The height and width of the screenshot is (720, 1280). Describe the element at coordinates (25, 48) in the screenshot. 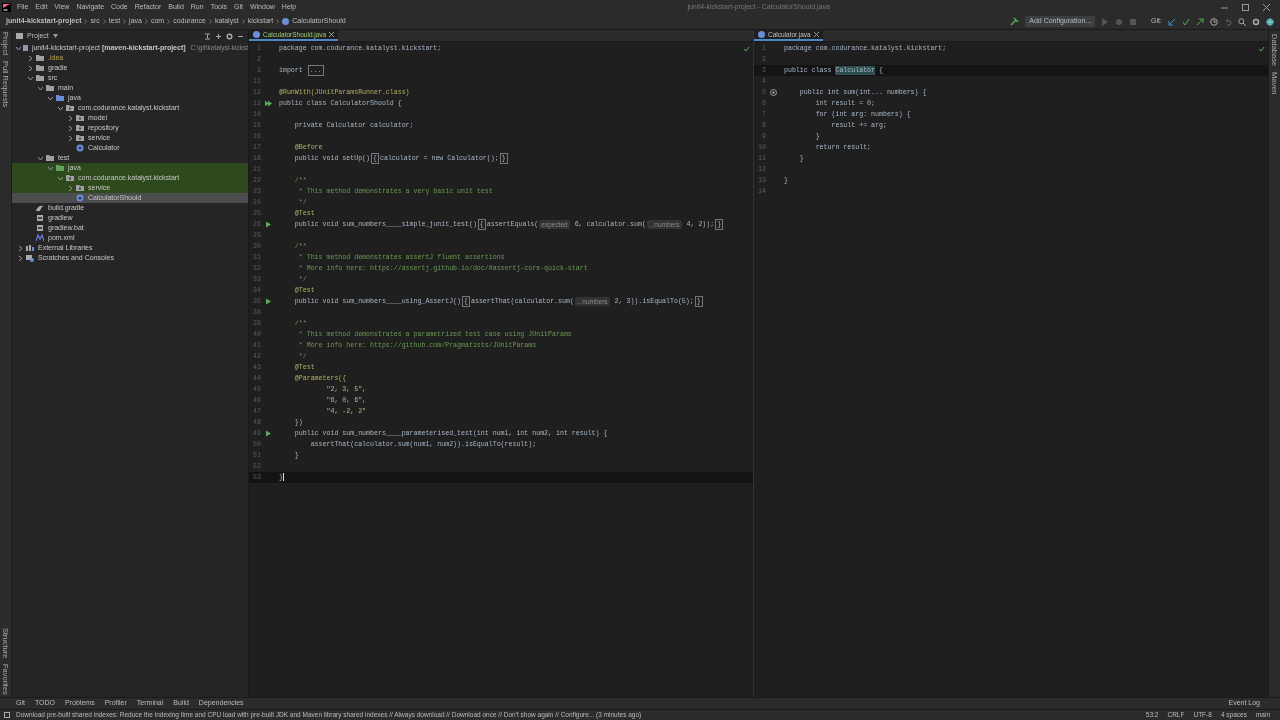

I see `module-icon` at that location.